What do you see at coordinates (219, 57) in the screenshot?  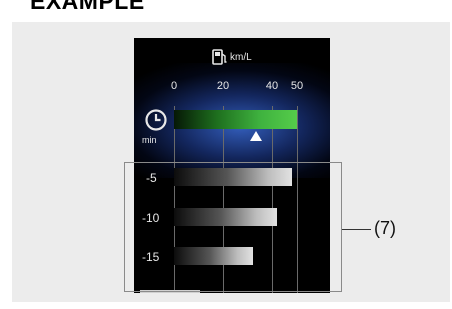 I see `fuel-pump-icon` at bounding box center [219, 57].